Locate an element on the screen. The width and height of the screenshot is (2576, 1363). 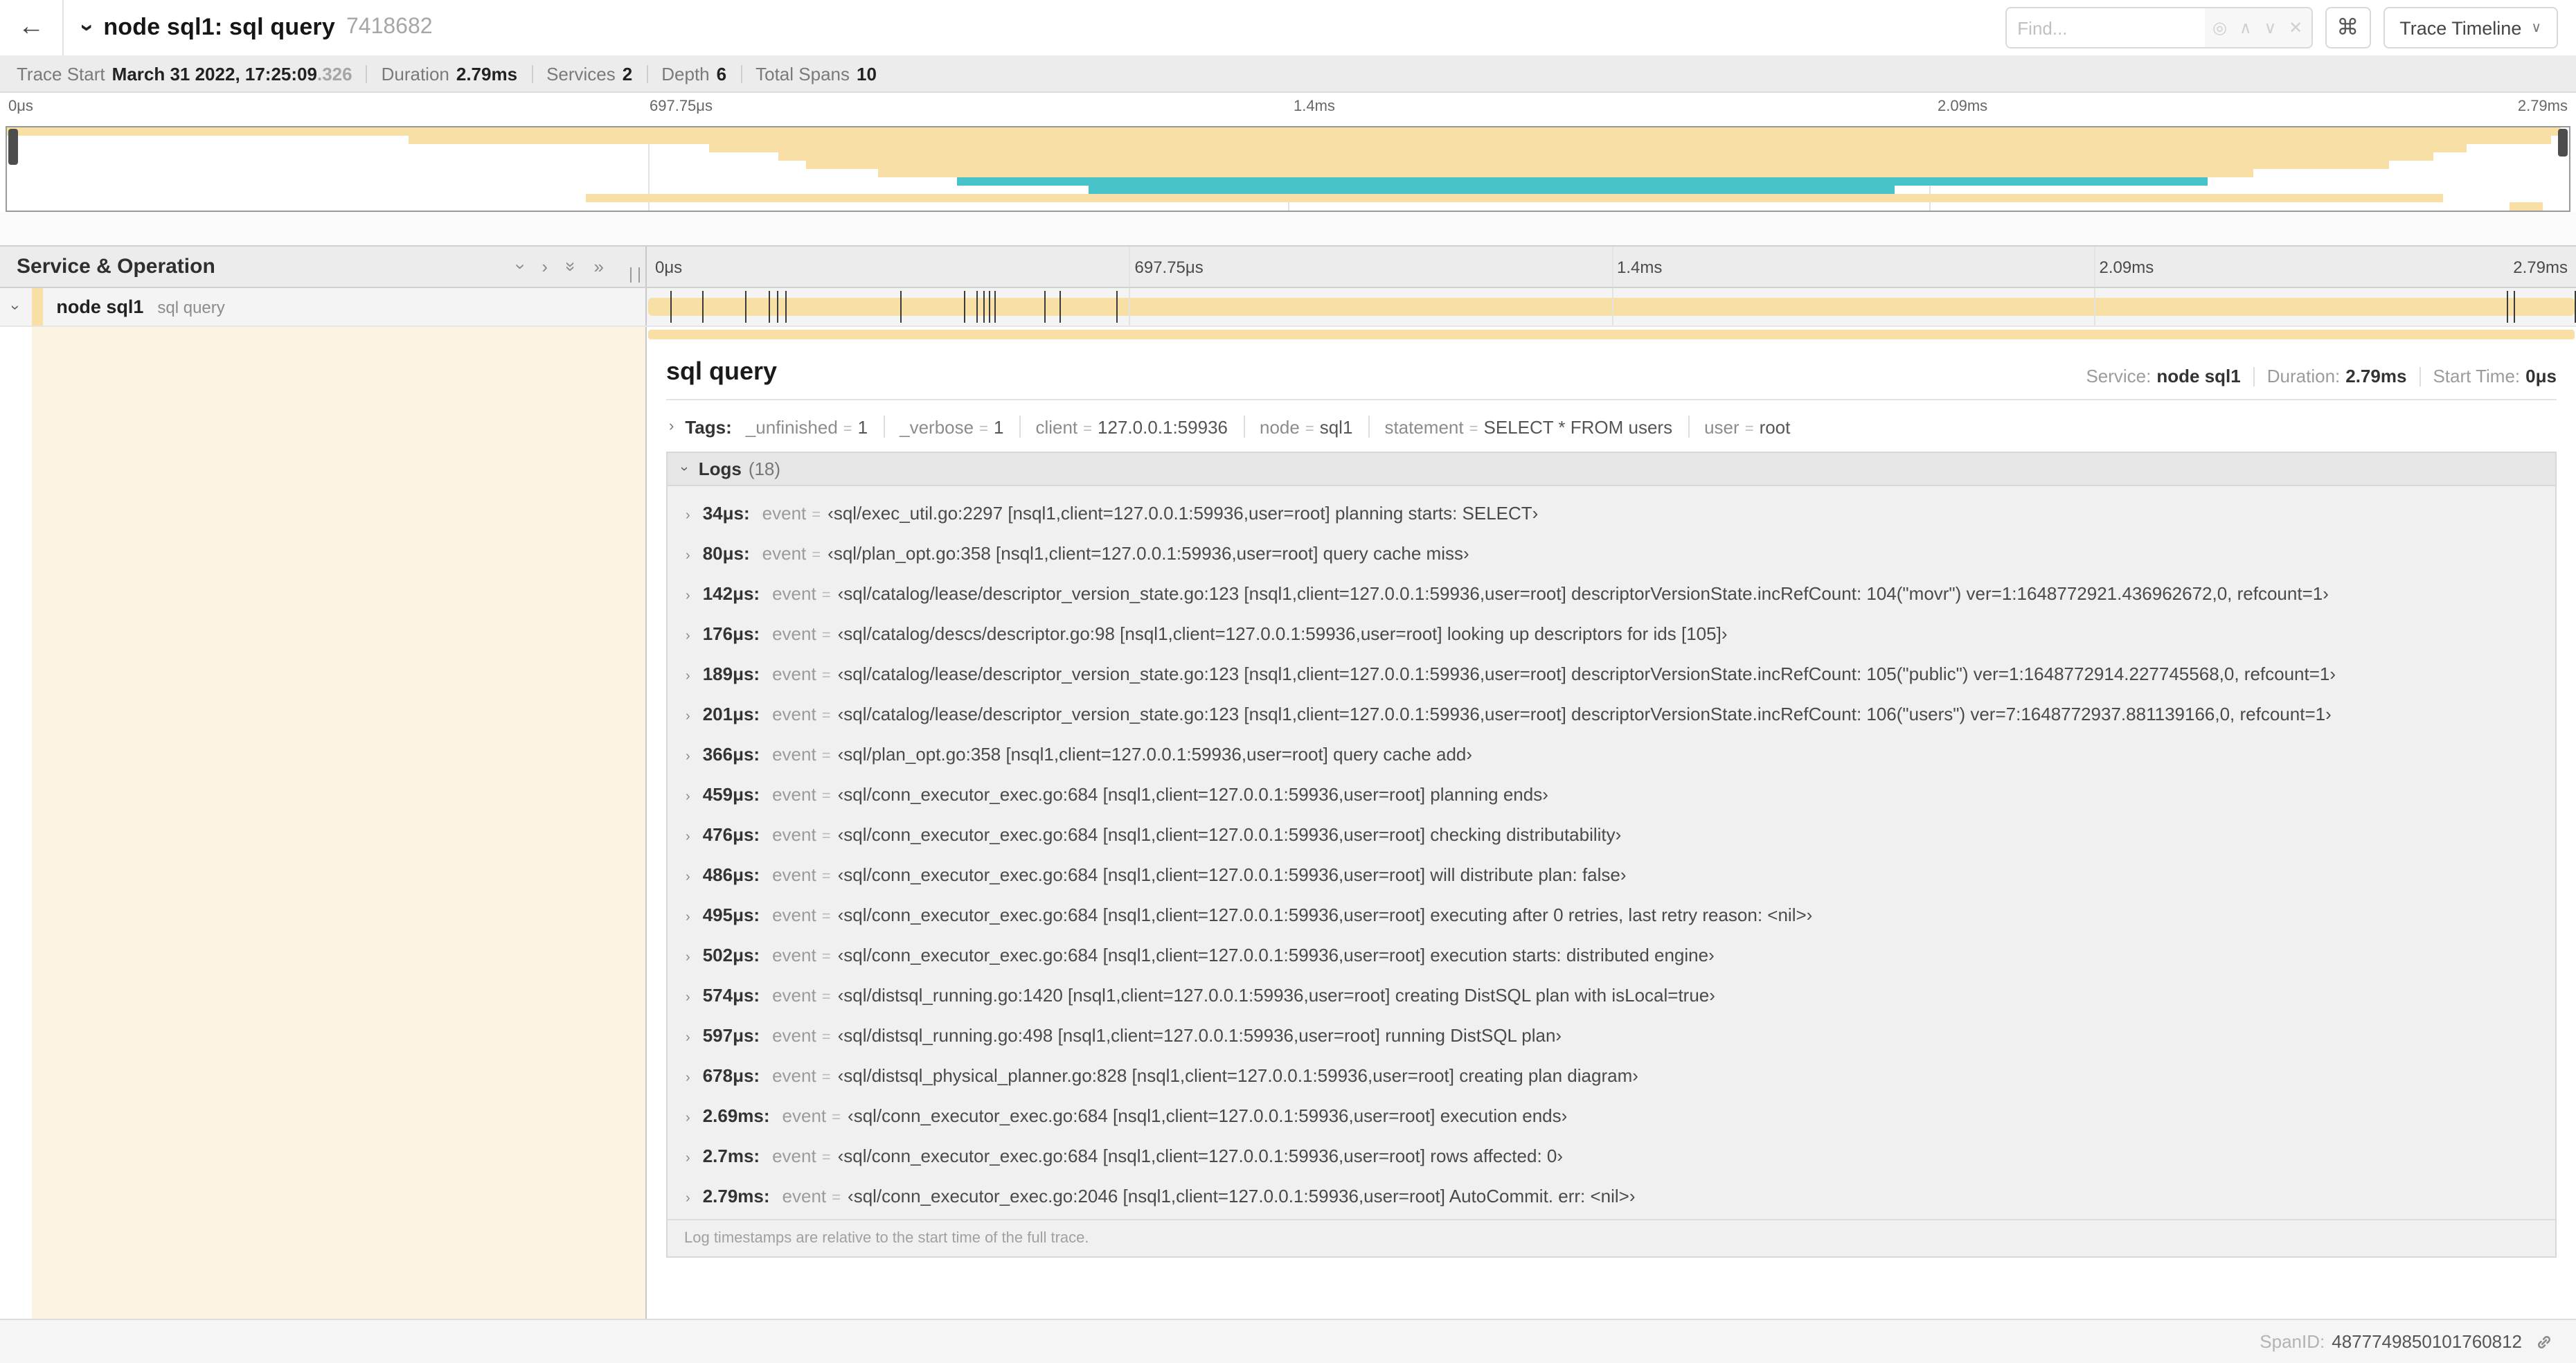
span-bar-canvas is located at coordinates (1612, 307).